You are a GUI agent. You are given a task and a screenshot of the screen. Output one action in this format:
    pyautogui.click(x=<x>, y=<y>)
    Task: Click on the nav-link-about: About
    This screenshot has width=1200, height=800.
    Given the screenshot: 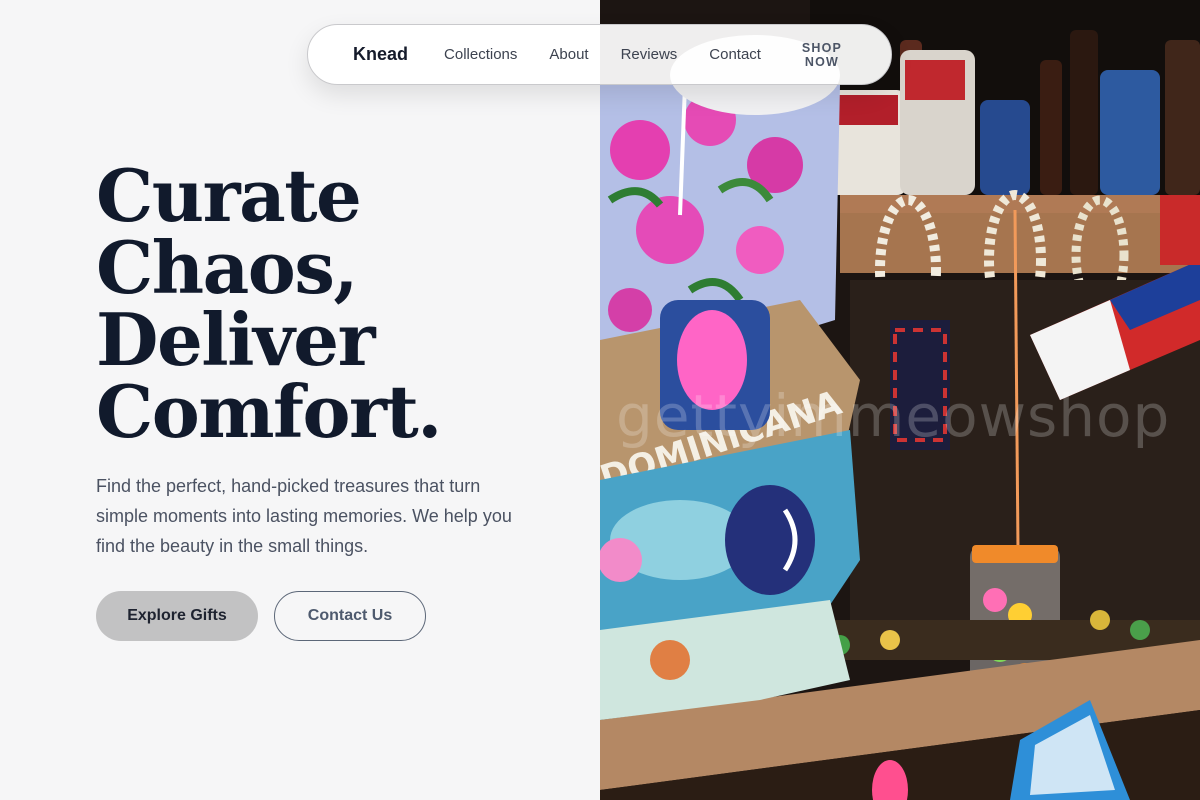 What is the action you would take?
    pyautogui.click(x=568, y=54)
    